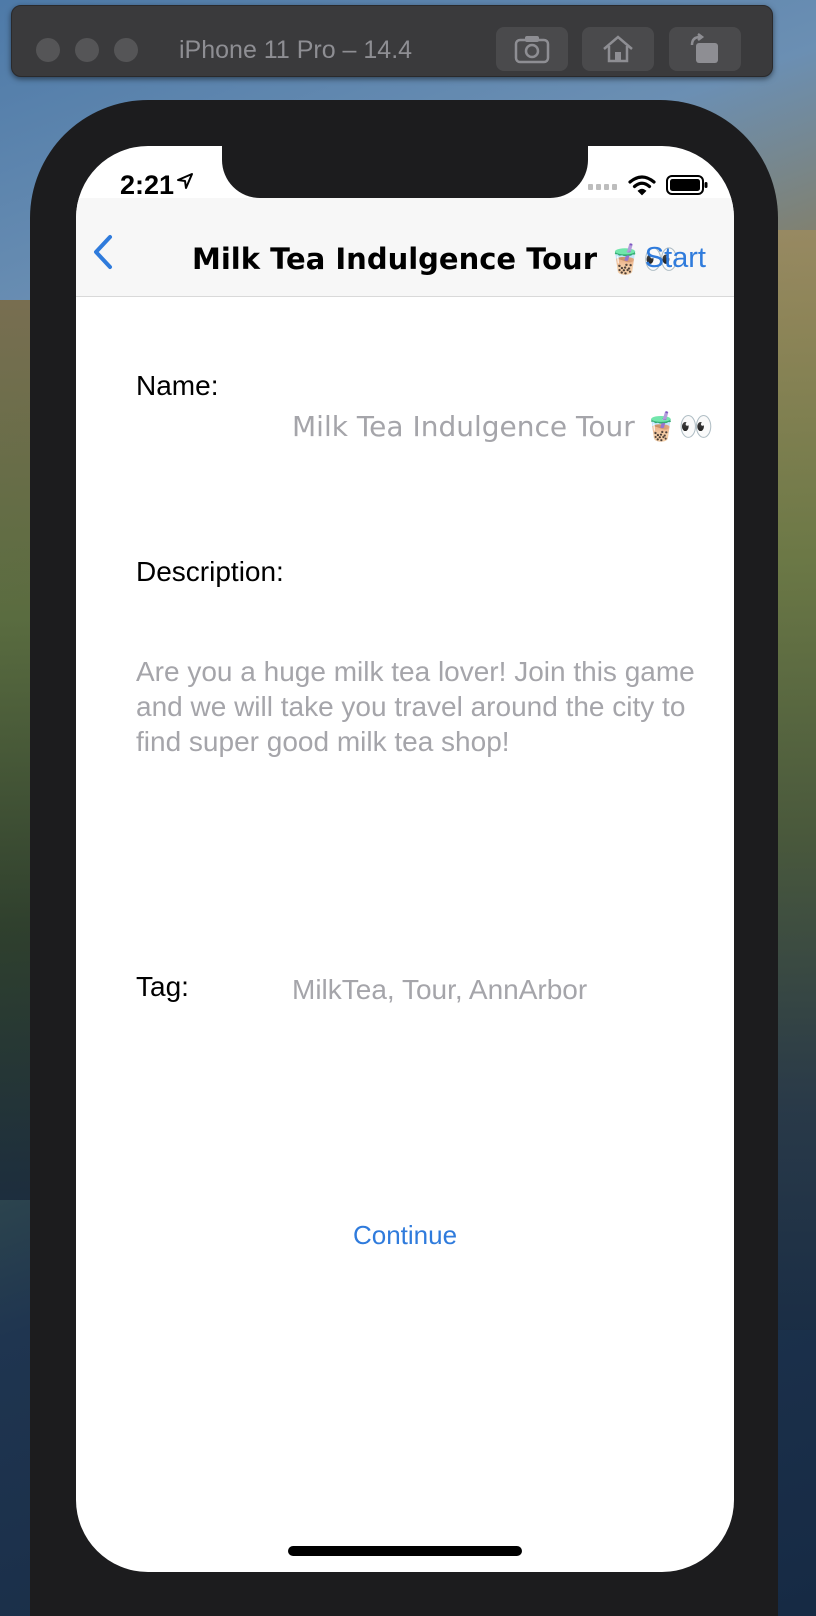 The height and width of the screenshot is (1616, 816). Describe the element at coordinates (103, 252) in the screenshot. I see `back-chevron-icon` at that location.